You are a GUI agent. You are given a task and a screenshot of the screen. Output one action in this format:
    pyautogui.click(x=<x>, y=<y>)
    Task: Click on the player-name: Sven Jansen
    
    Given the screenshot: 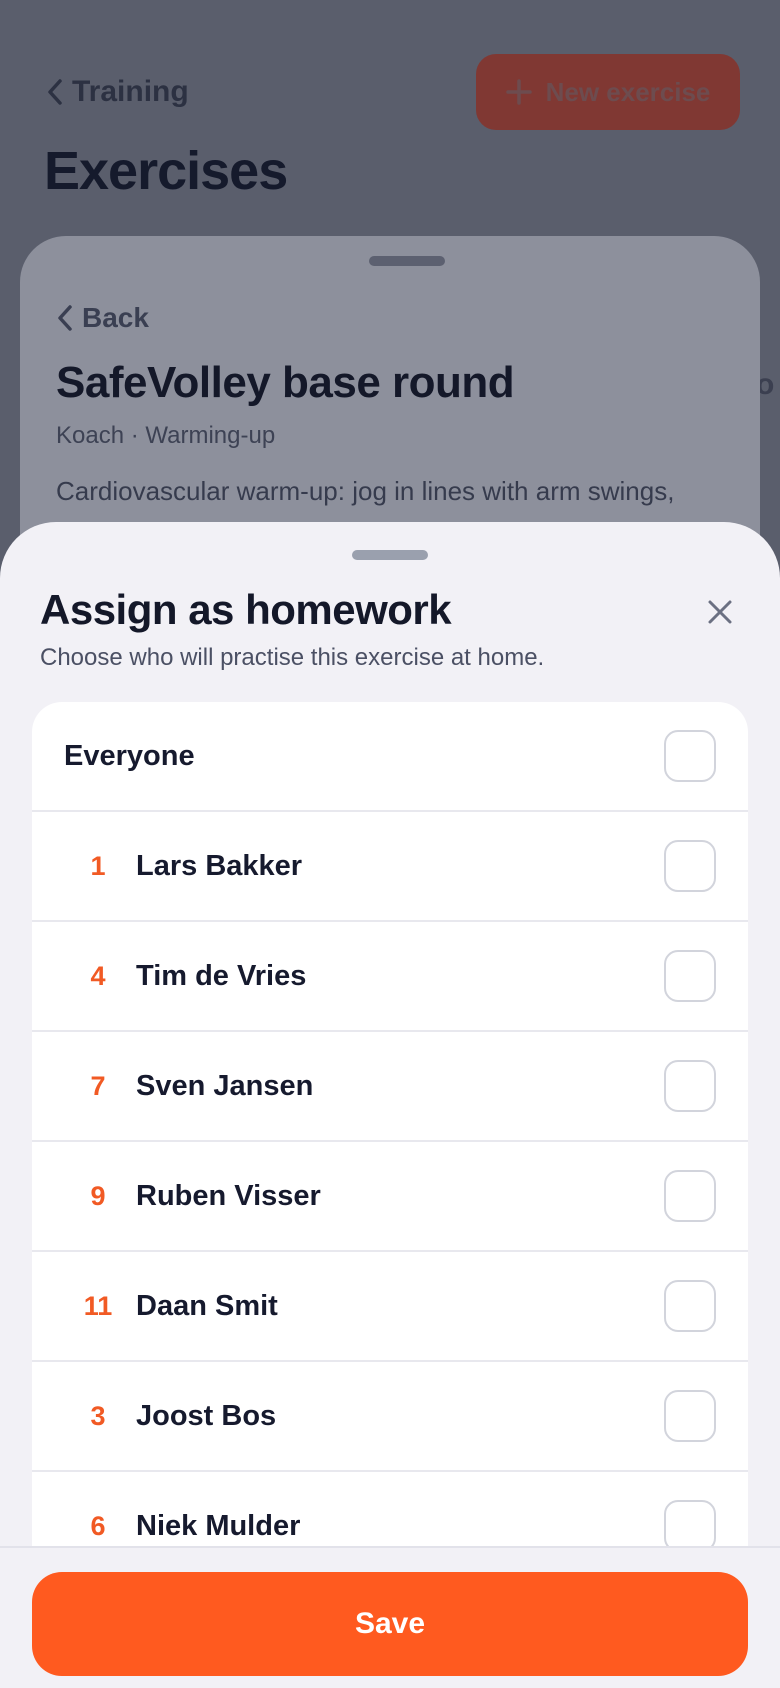 What is the action you would take?
    pyautogui.click(x=225, y=1085)
    